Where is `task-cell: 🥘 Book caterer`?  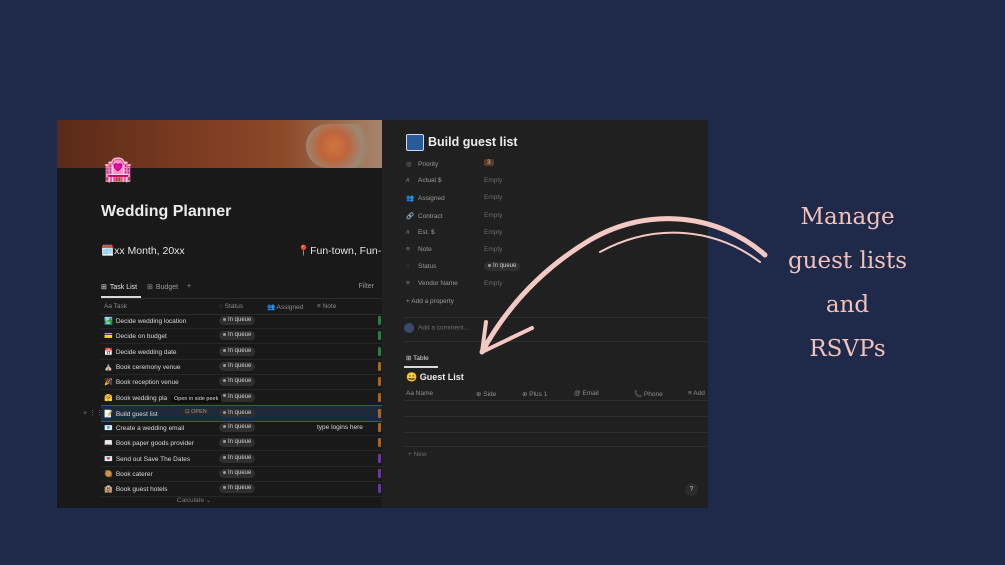
task-cell: 🥘 Book caterer is located at coordinates (128, 474).